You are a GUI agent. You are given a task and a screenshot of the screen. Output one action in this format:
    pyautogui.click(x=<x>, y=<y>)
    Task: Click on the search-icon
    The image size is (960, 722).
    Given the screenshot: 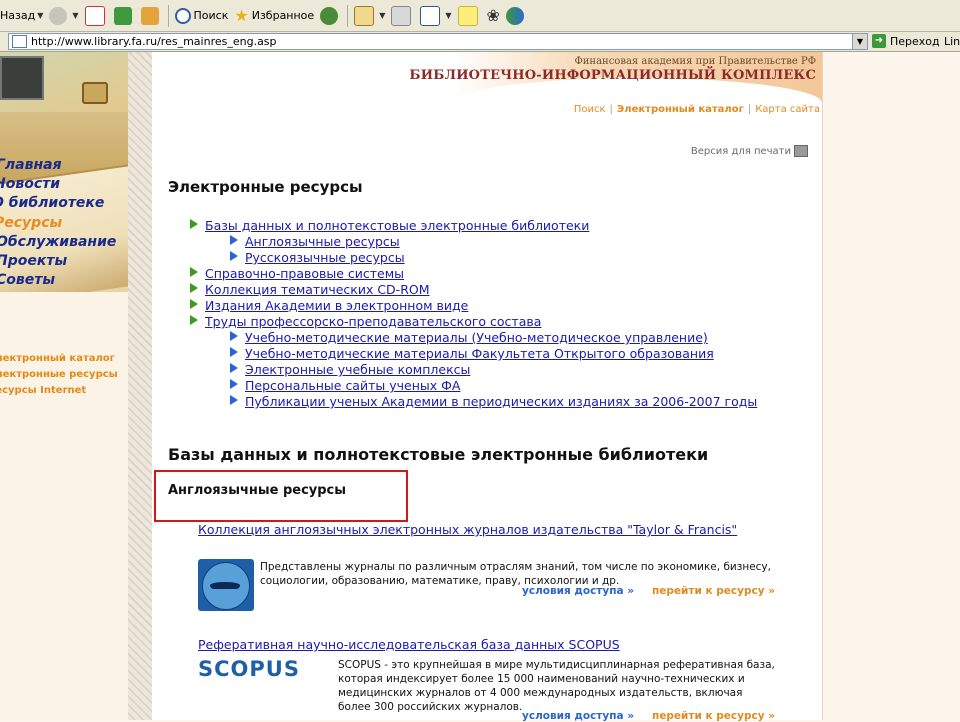 What is the action you would take?
    pyautogui.click(x=182, y=15)
    